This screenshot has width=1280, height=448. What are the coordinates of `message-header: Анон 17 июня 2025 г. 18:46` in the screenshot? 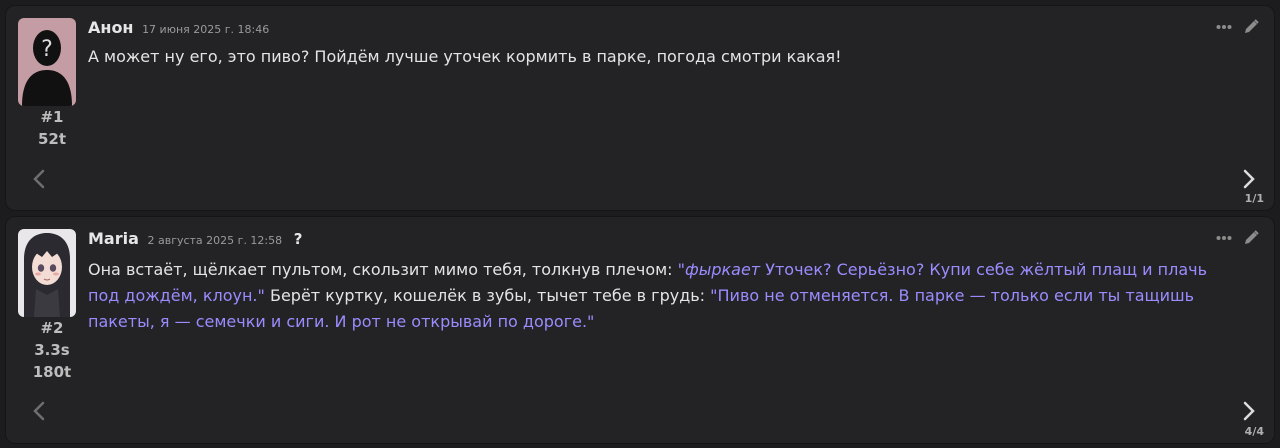 It's located at (178, 27).